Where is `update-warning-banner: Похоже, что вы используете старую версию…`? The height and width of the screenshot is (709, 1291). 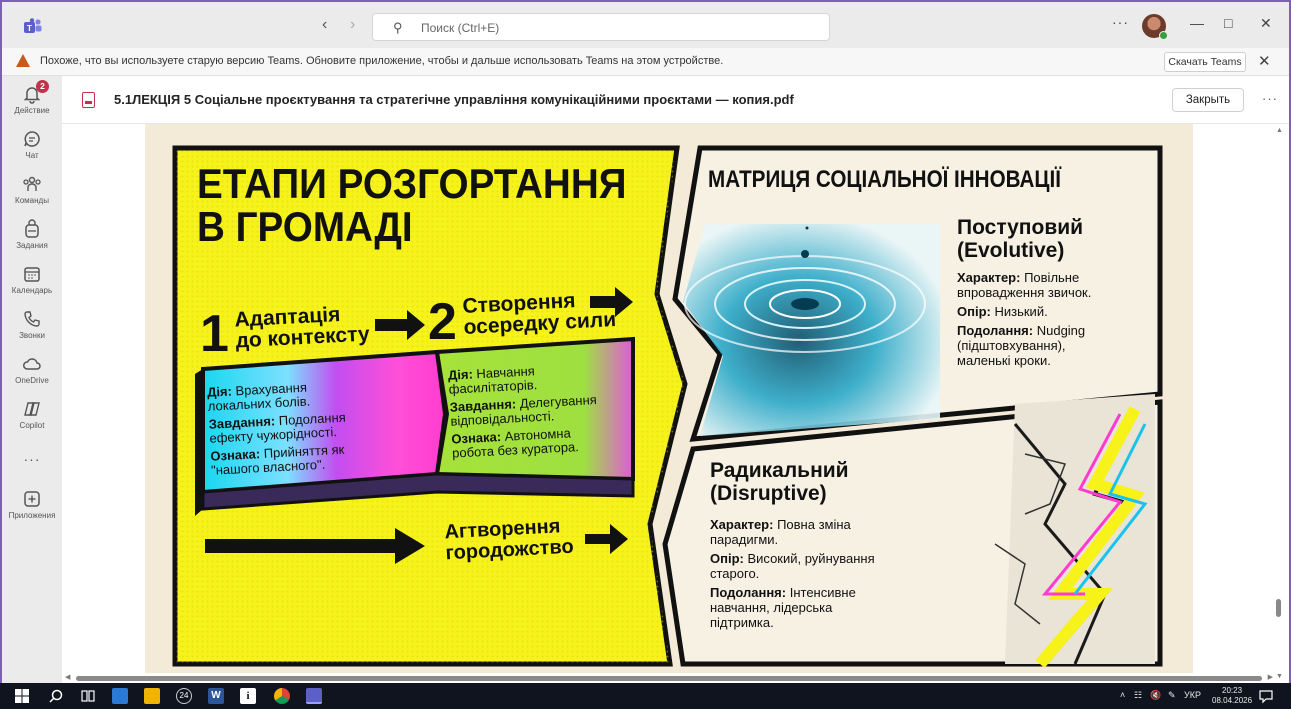
update-warning-banner: Похоже, что вы используете старую версию… is located at coordinates (645, 62).